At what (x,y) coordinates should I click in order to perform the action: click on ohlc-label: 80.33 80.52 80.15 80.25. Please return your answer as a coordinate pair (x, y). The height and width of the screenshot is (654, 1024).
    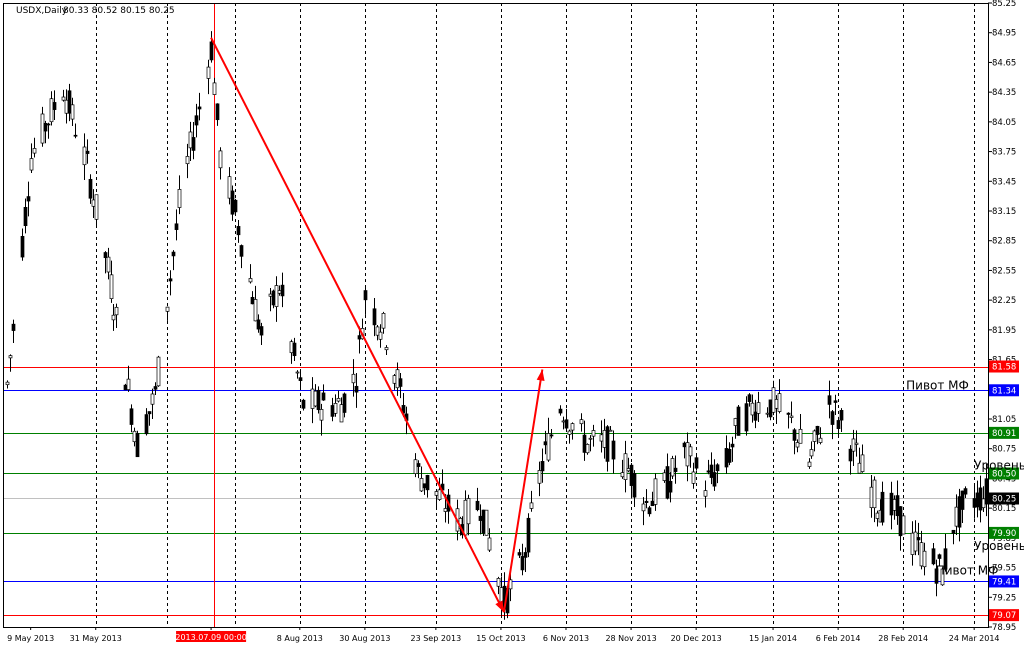
    Looking at the image, I should click on (119, 11).